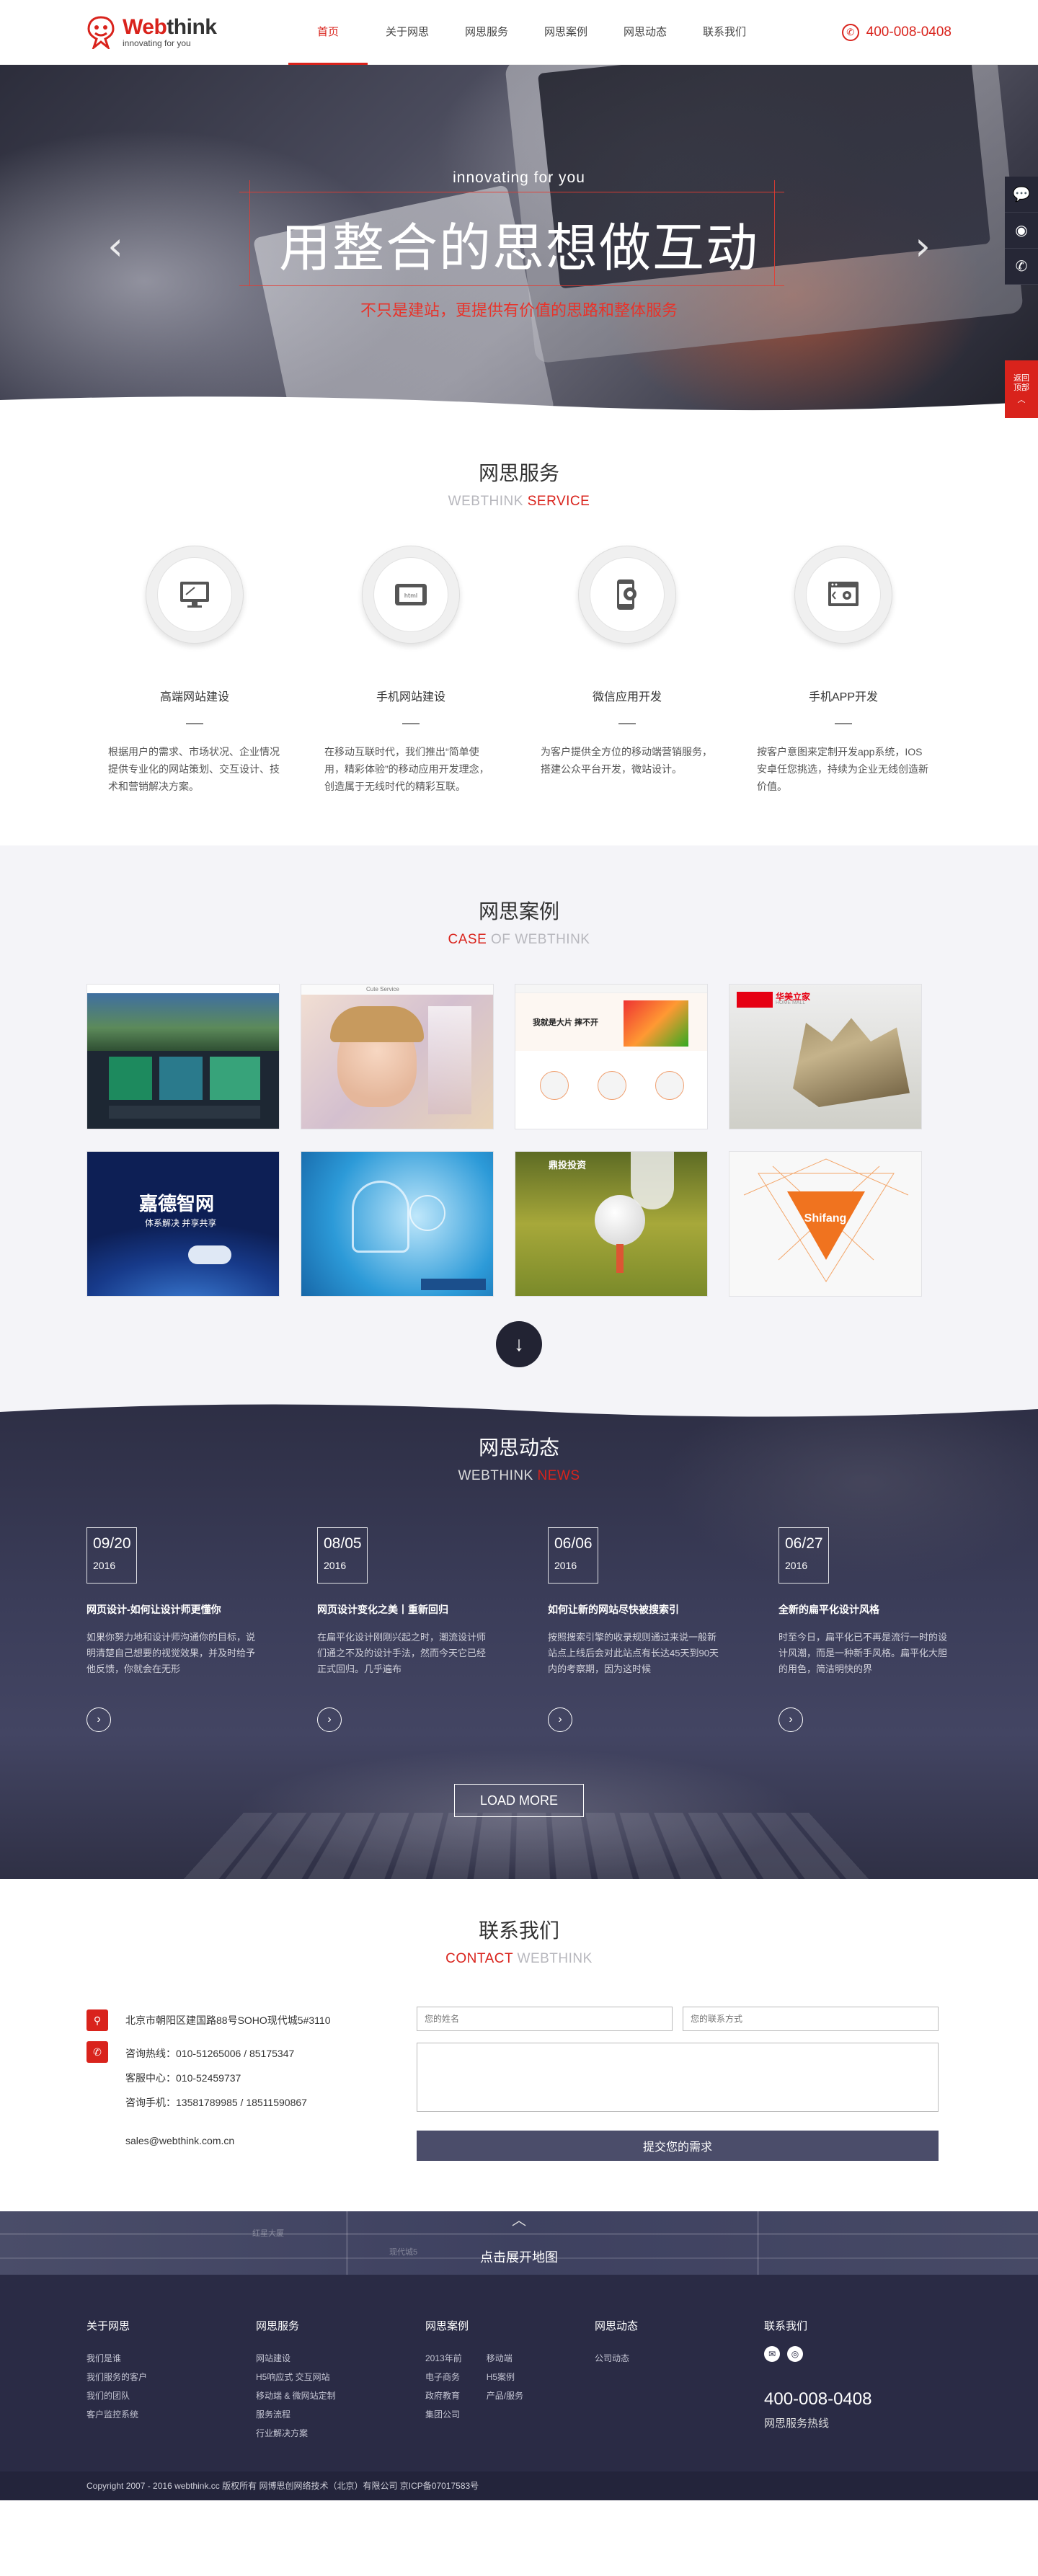 The image size is (1038, 2576). What do you see at coordinates (612, 2358) in the screenshot?
I see `footer-link: 公司动态` at bounding box center [612, 2358].